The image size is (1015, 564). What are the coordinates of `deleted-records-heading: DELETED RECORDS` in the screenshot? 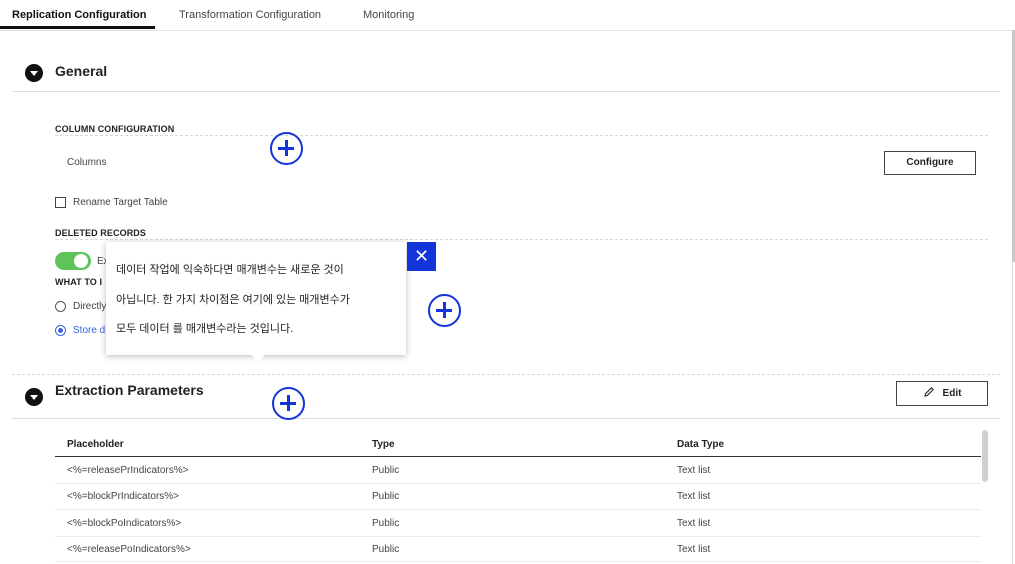 It's located at (101, 233).